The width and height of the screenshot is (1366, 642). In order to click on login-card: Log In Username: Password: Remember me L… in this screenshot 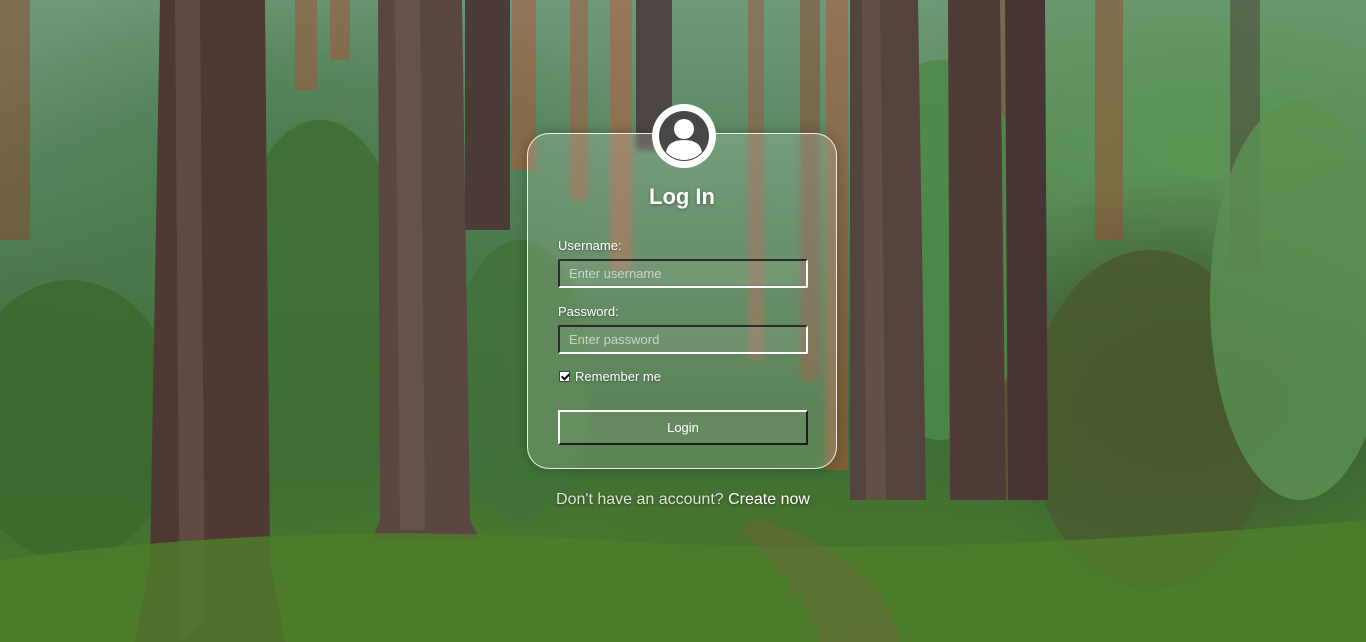, I will do `click(682, 286)`.